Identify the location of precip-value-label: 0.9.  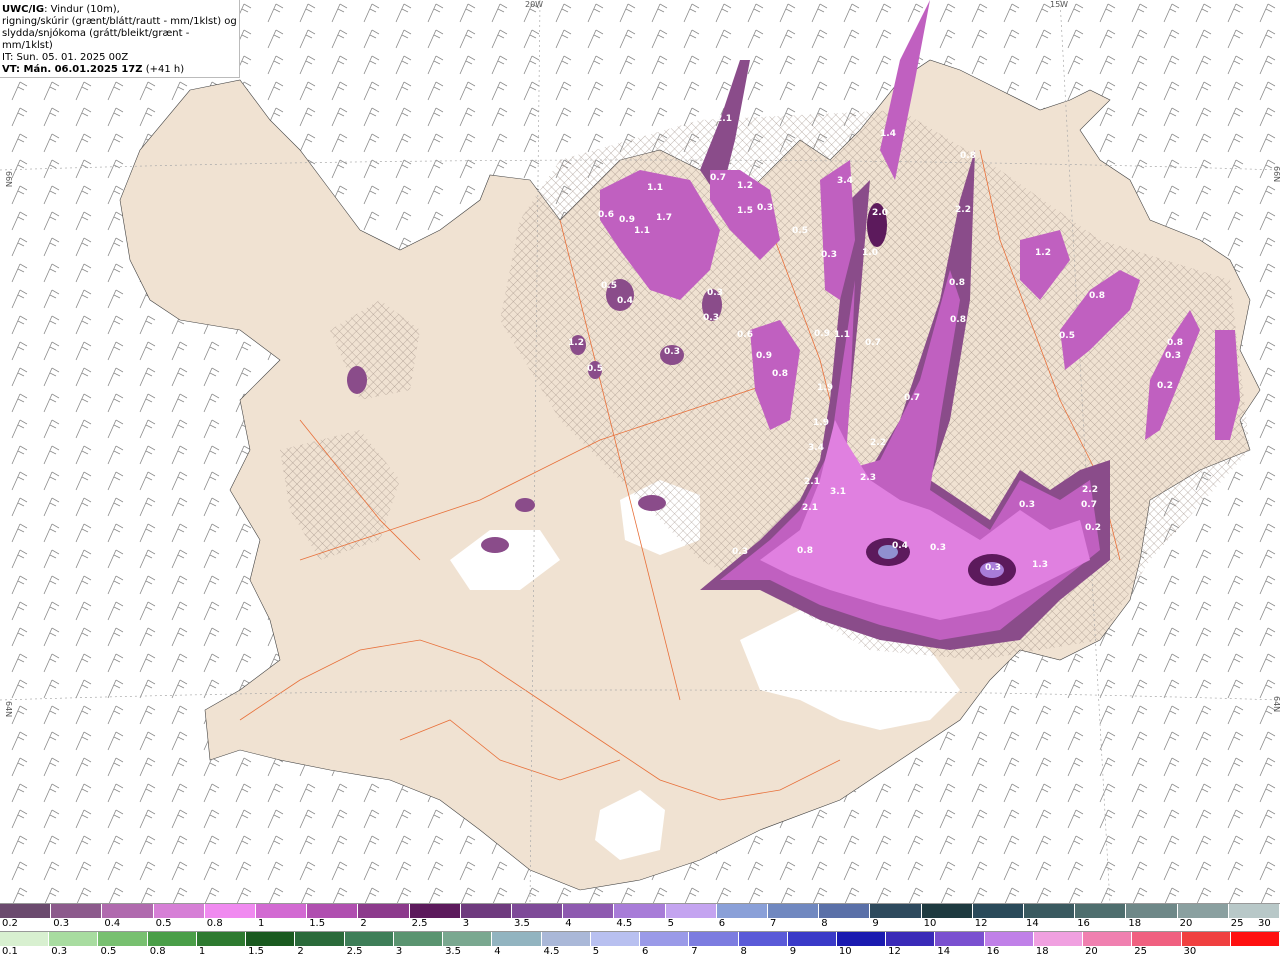
(627, 220).